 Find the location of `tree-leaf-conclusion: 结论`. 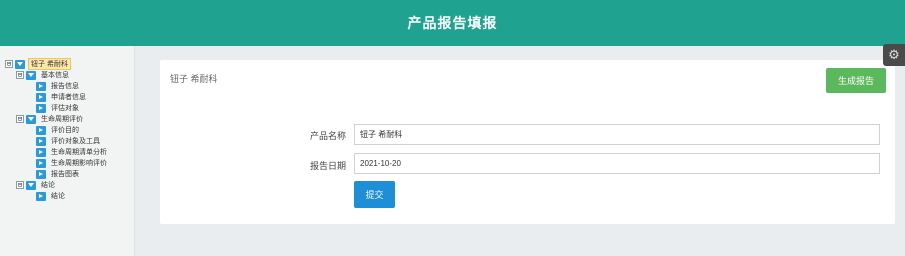

tree-leaf-conclusion: 结论 is located at coordinates (51, 196).